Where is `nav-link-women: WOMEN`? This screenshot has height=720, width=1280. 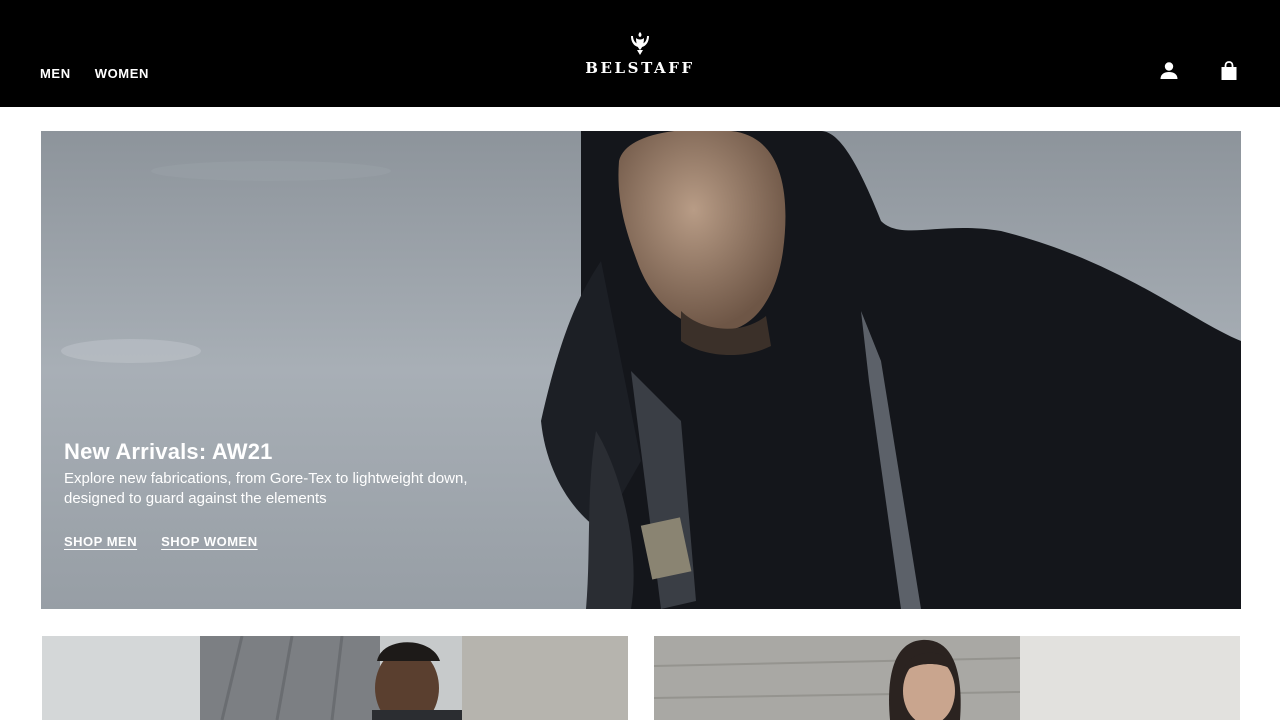
nav-link-women: WOMEN is located at coordinates (122, 73).